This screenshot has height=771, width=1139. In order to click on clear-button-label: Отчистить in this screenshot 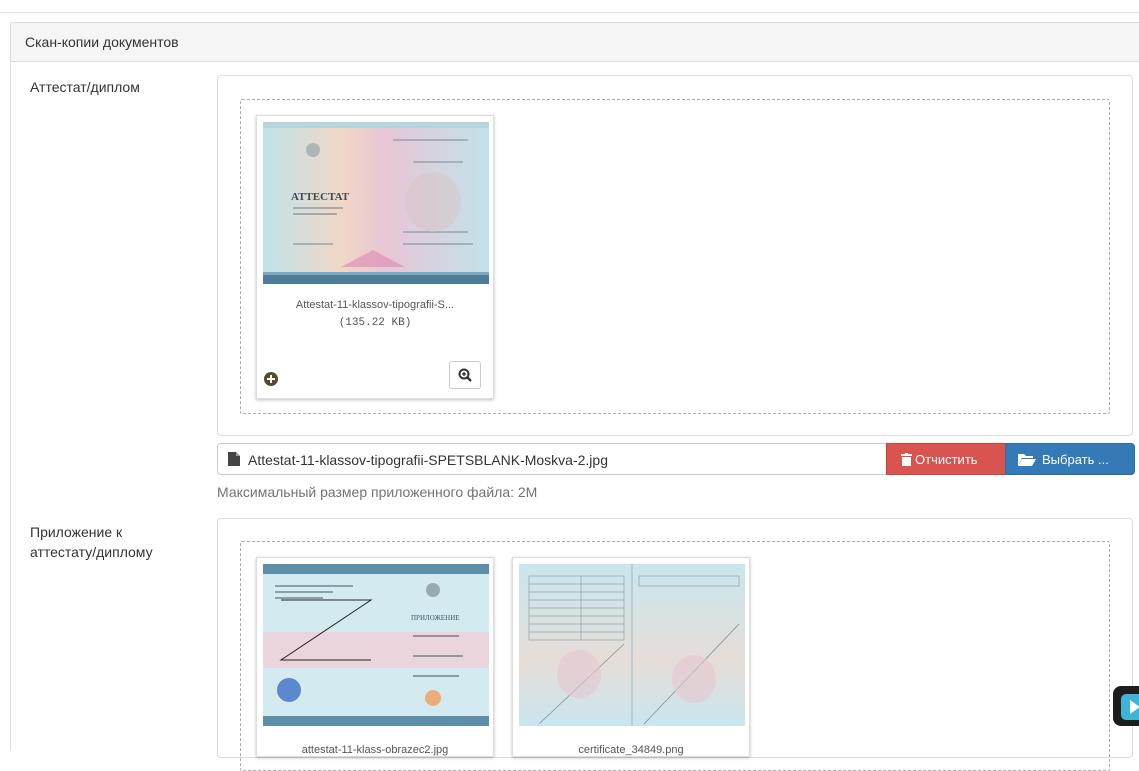, I will do `click(946, 459)`.